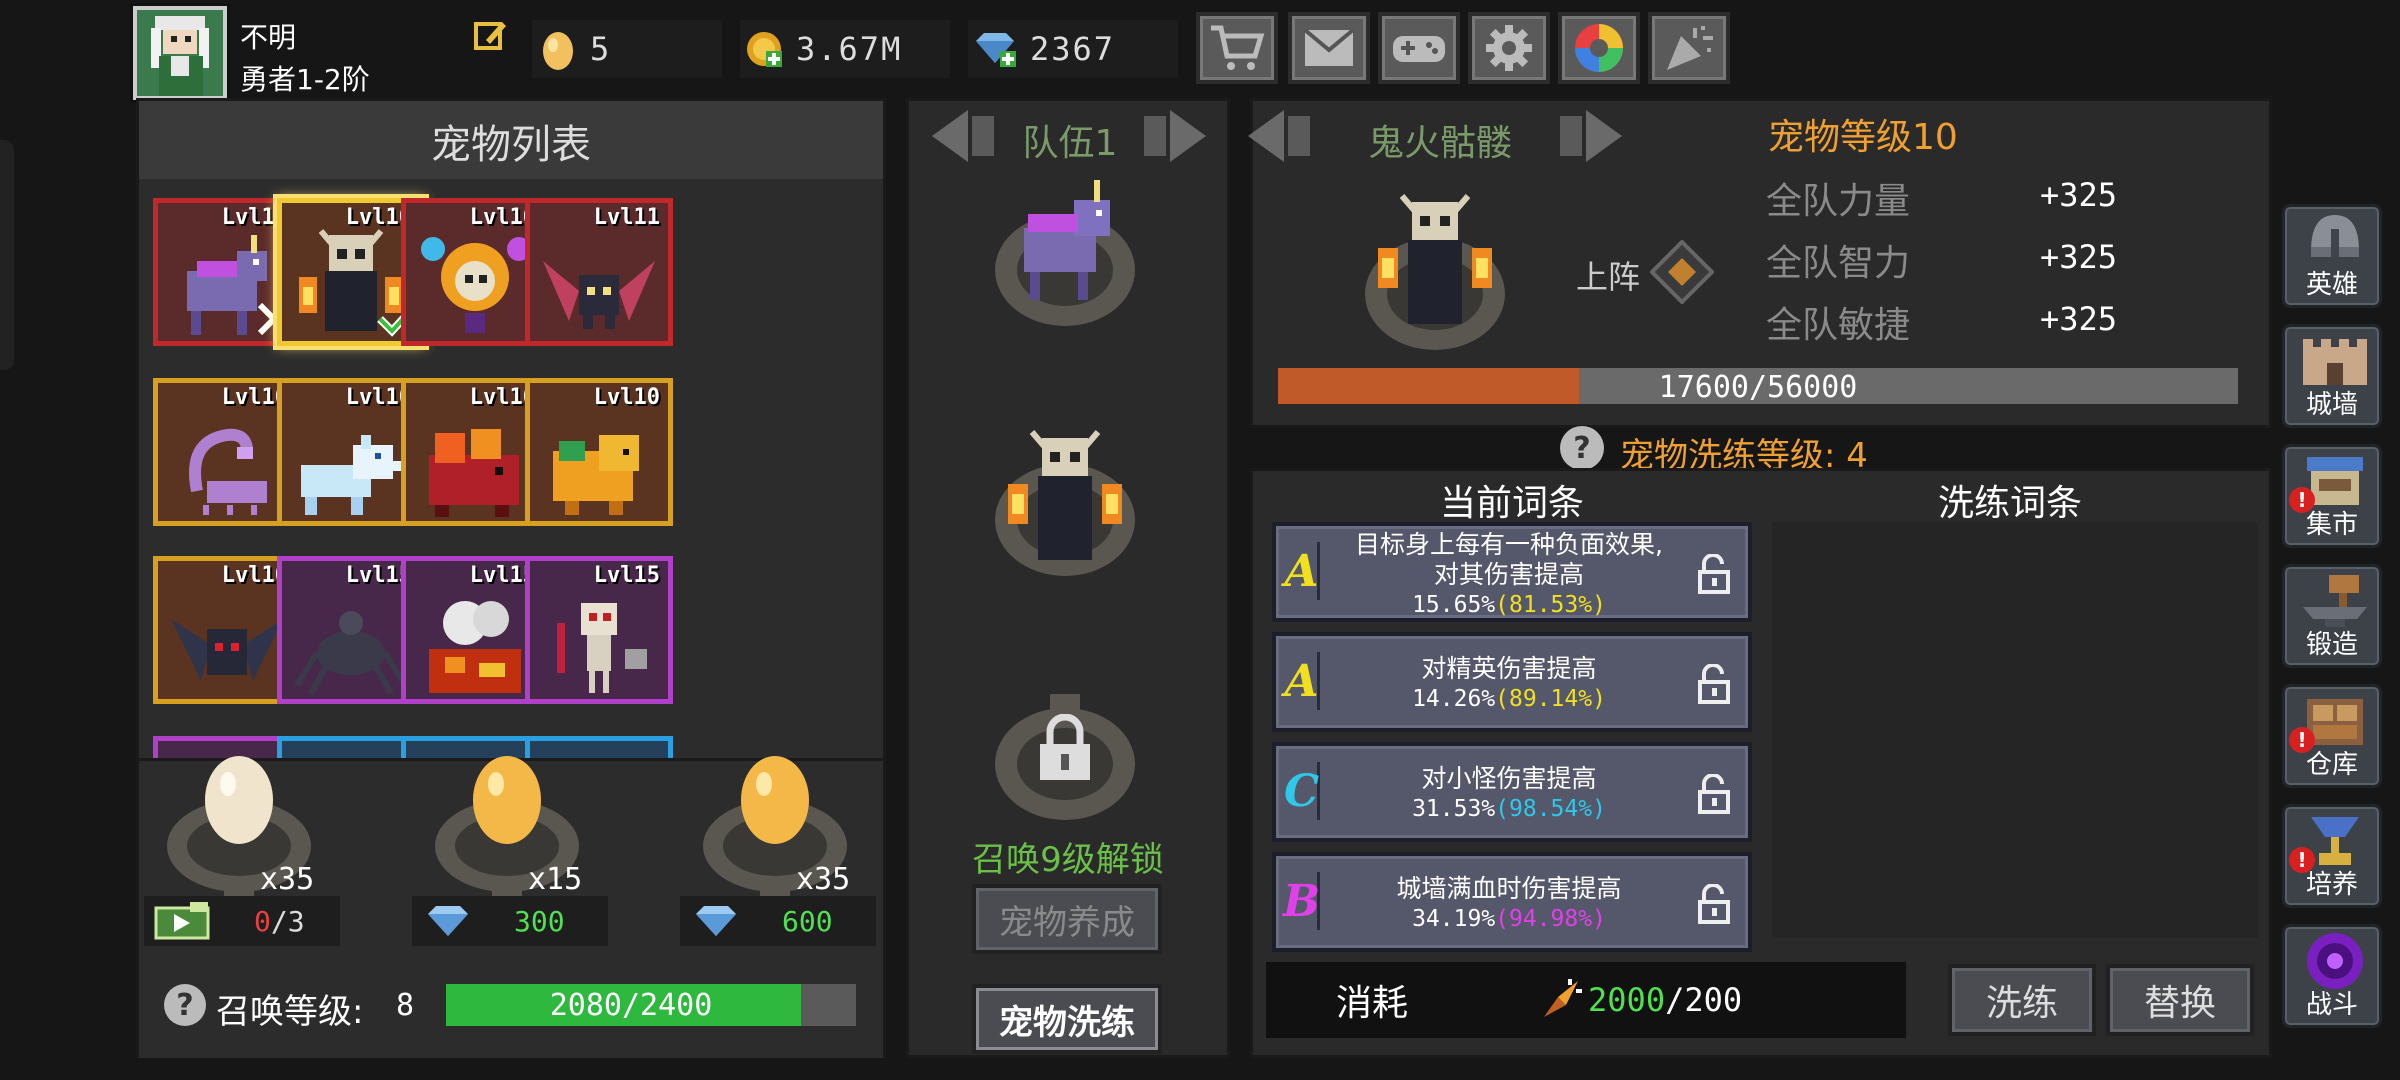 Image resolution: width=2400 pixels, height=1080 pixels. Describe the element at coordinates (764, 49) in the screenshot. I see `gold-coin-add-icon` at that location.